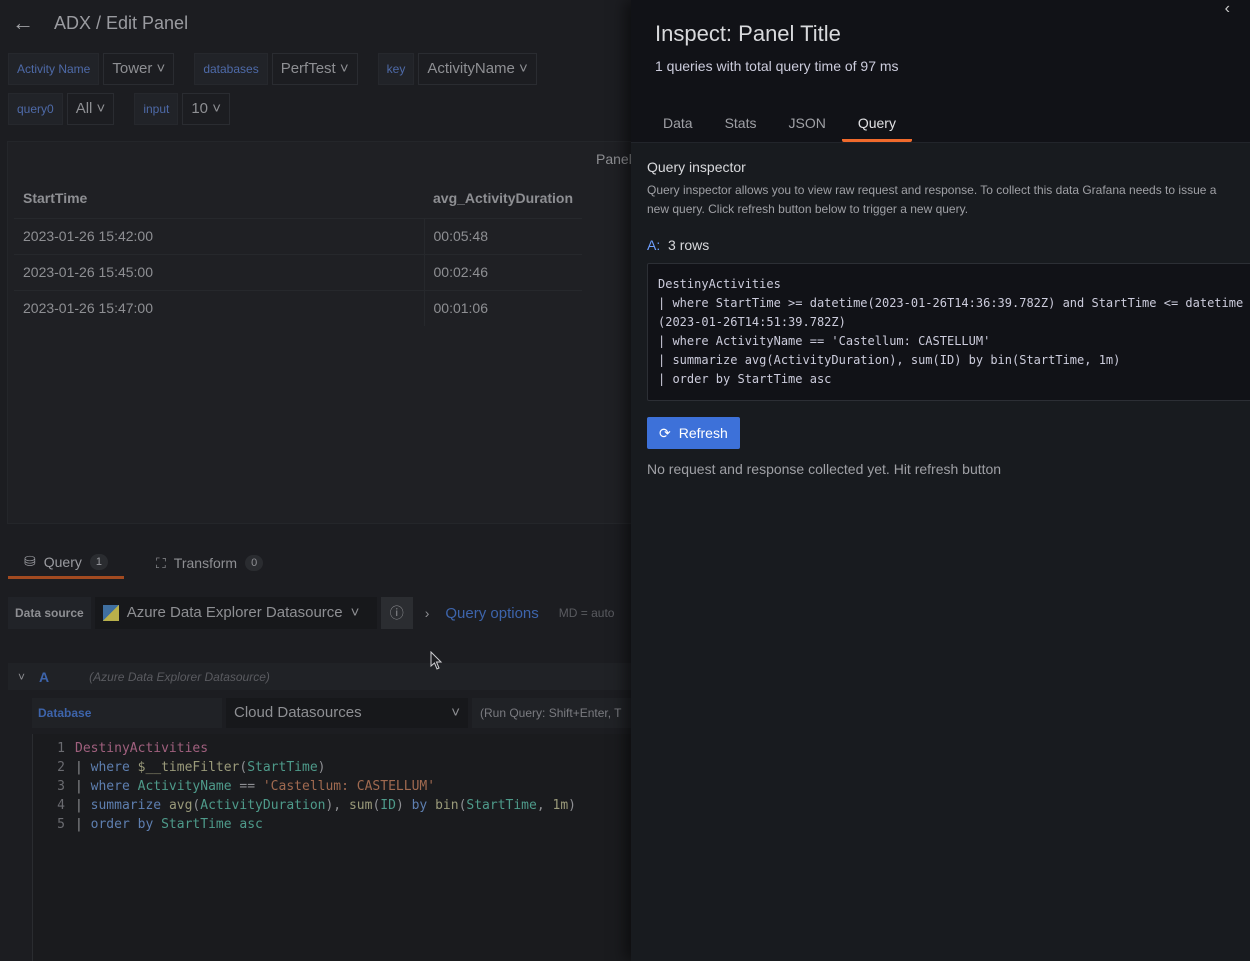 This screenshot has width=1250, height=961. I want to click on tab-label: Transform, so click(205, 563).